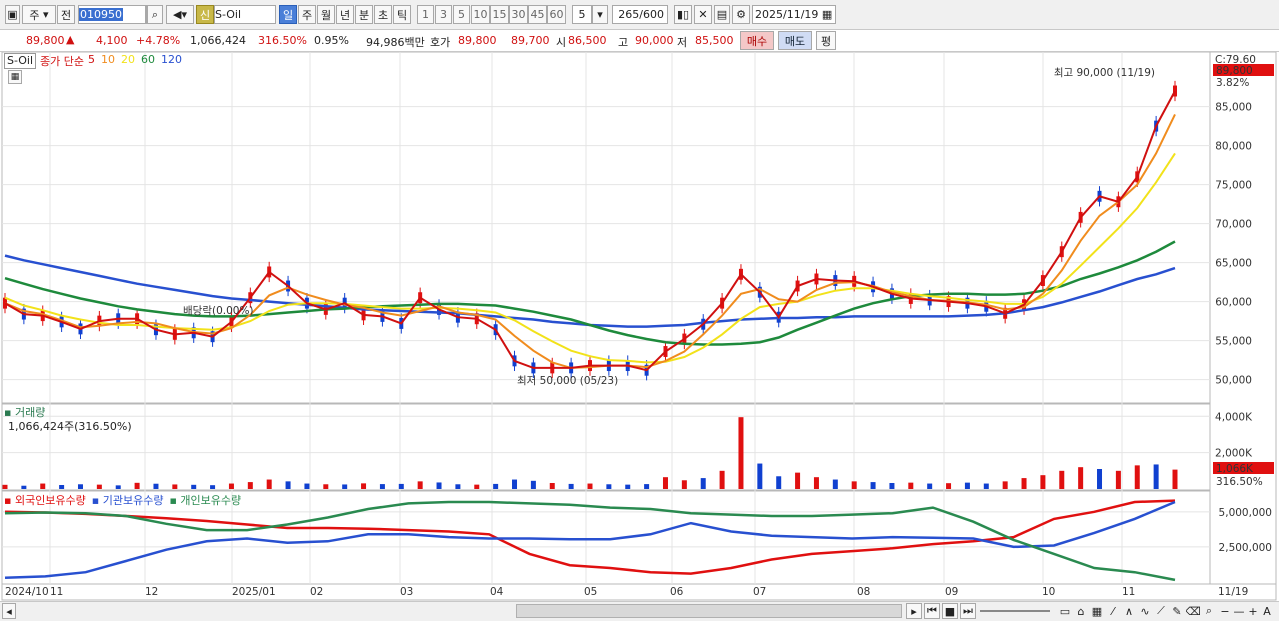  Describe the element at coordinates (1081, 611) in the screenshot. I see `tool-icon: ⌂` at that location.